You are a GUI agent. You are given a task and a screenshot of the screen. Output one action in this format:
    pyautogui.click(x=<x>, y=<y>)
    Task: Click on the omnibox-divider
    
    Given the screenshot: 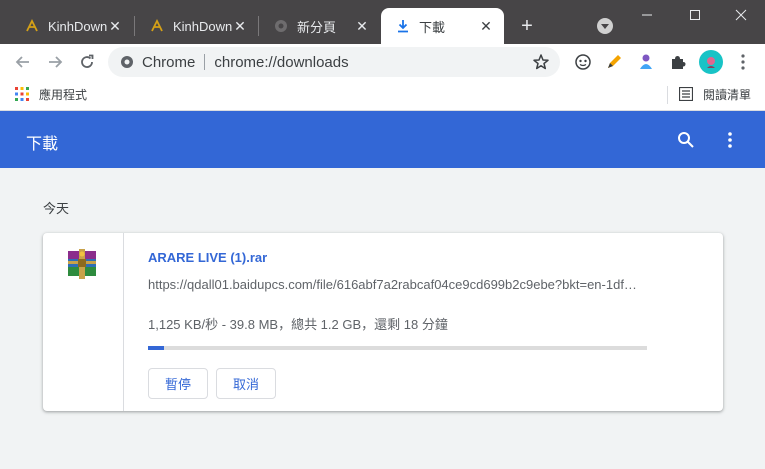 What is the action you would take?
    pyautogui.click(x=205, y=62)
    